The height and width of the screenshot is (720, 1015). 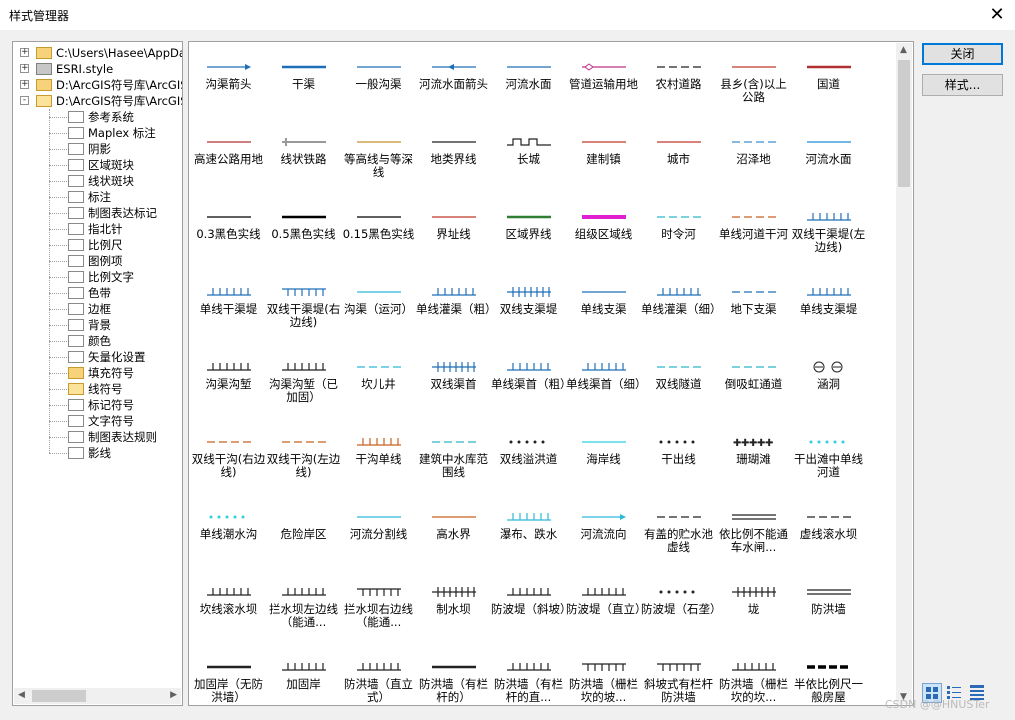 What do you see at coordinates (904, 373) in the screenshot?
I see `symbol-grid-vertical-scrollbar: ▲ ▼` at bounding box center [904, 373].